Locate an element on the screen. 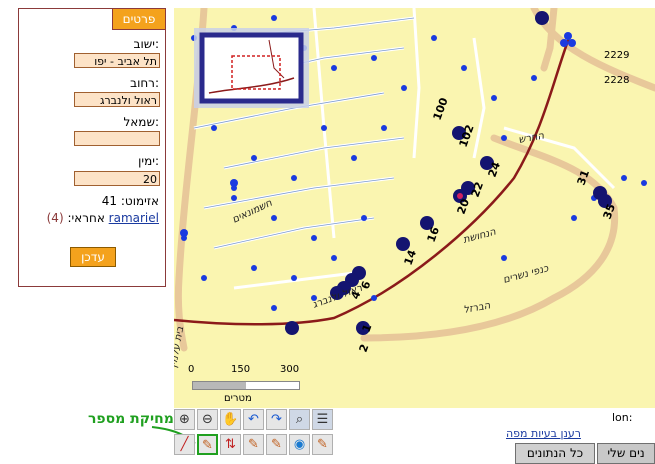 Image resolution: width=655 pixels, height=464 pixels. redo-icon: ↷ is located at coordinates (276, 419).